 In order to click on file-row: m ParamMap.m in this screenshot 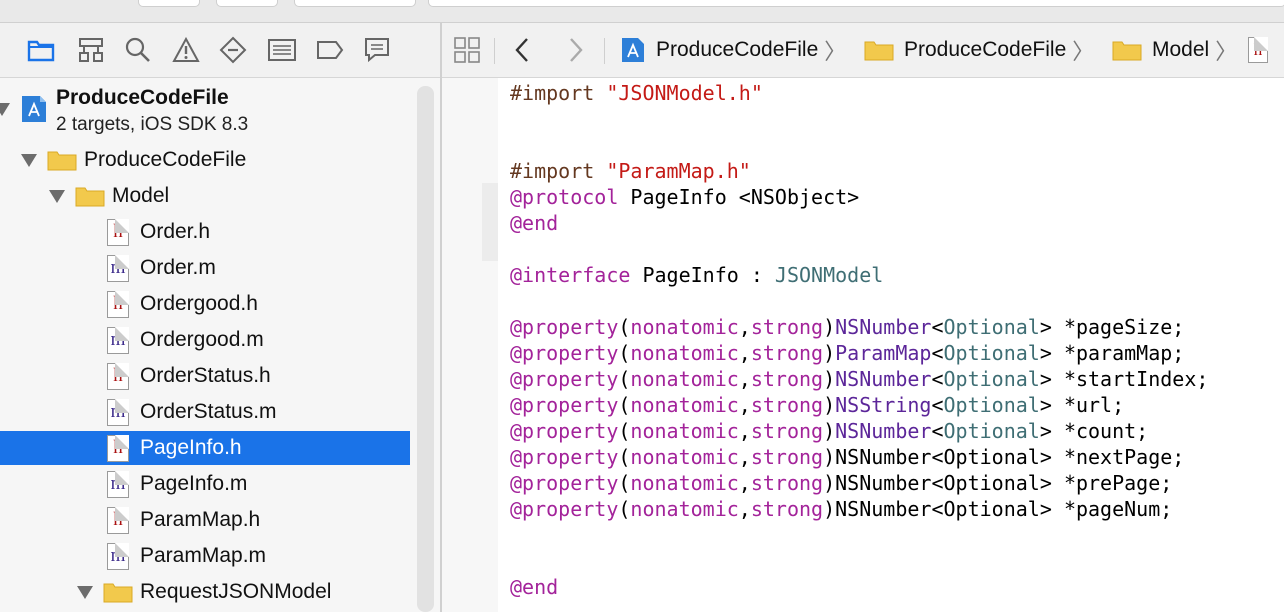, I will do `click(205, 556)`.